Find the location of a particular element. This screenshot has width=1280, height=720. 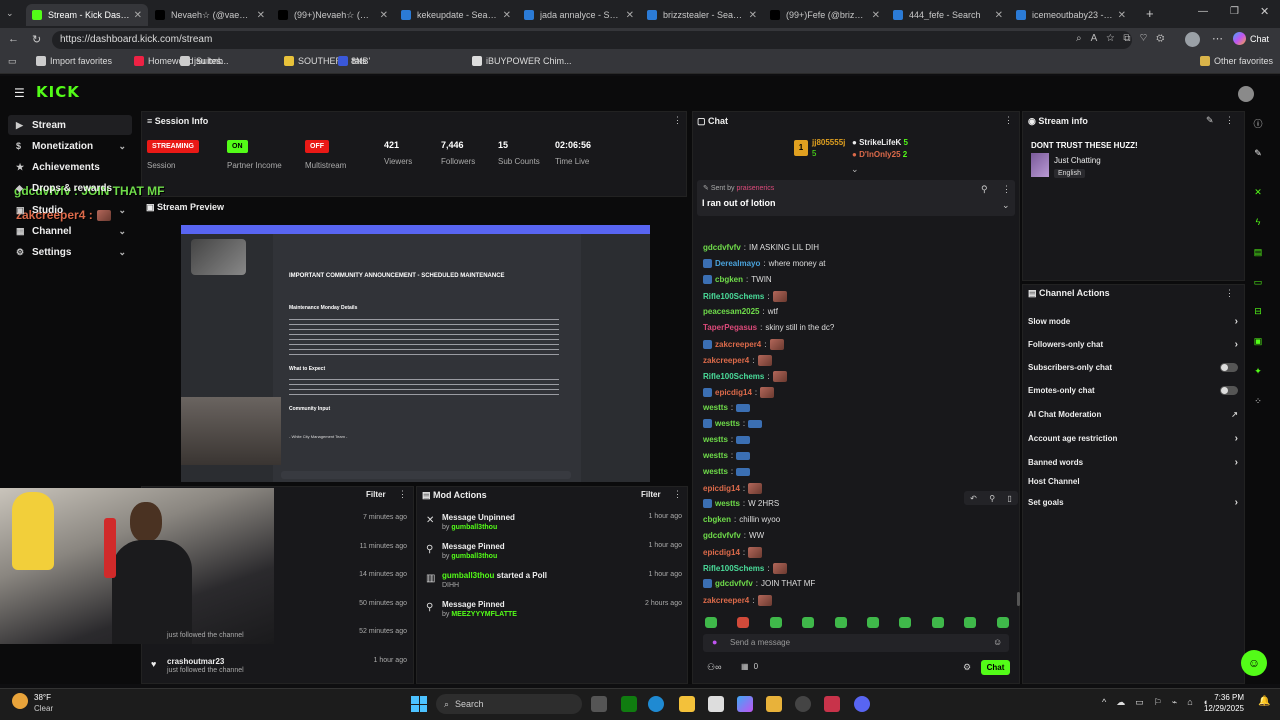

chat-username: TaperPegasus is located at coordinates (730, 327).